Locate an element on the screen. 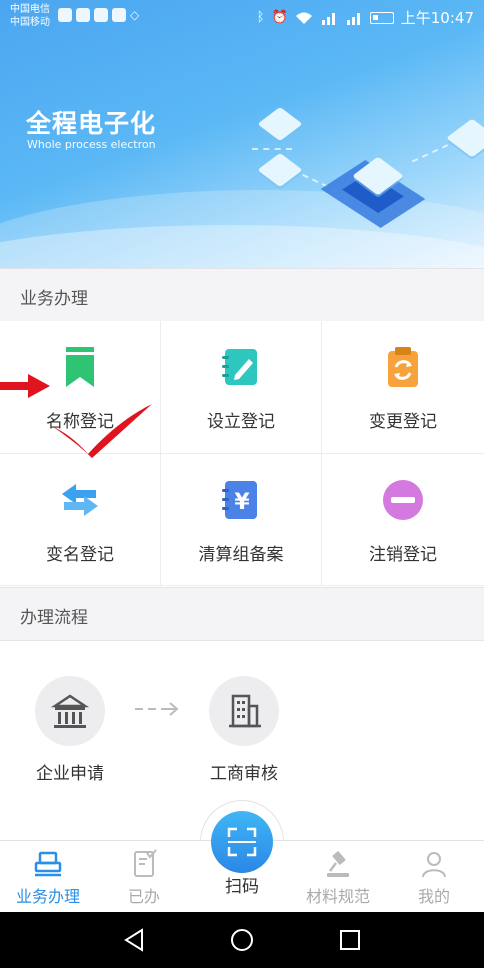  notebook-pen-icon is located at coordinates (239, 367).